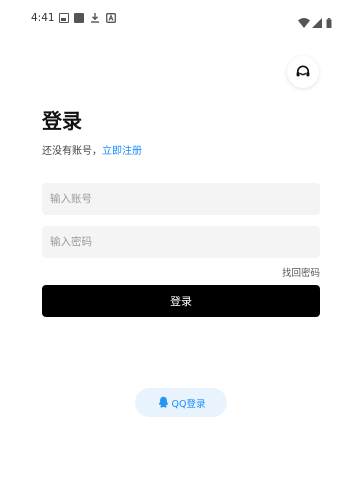  I want to click on headset-icon, so click(303, 71).